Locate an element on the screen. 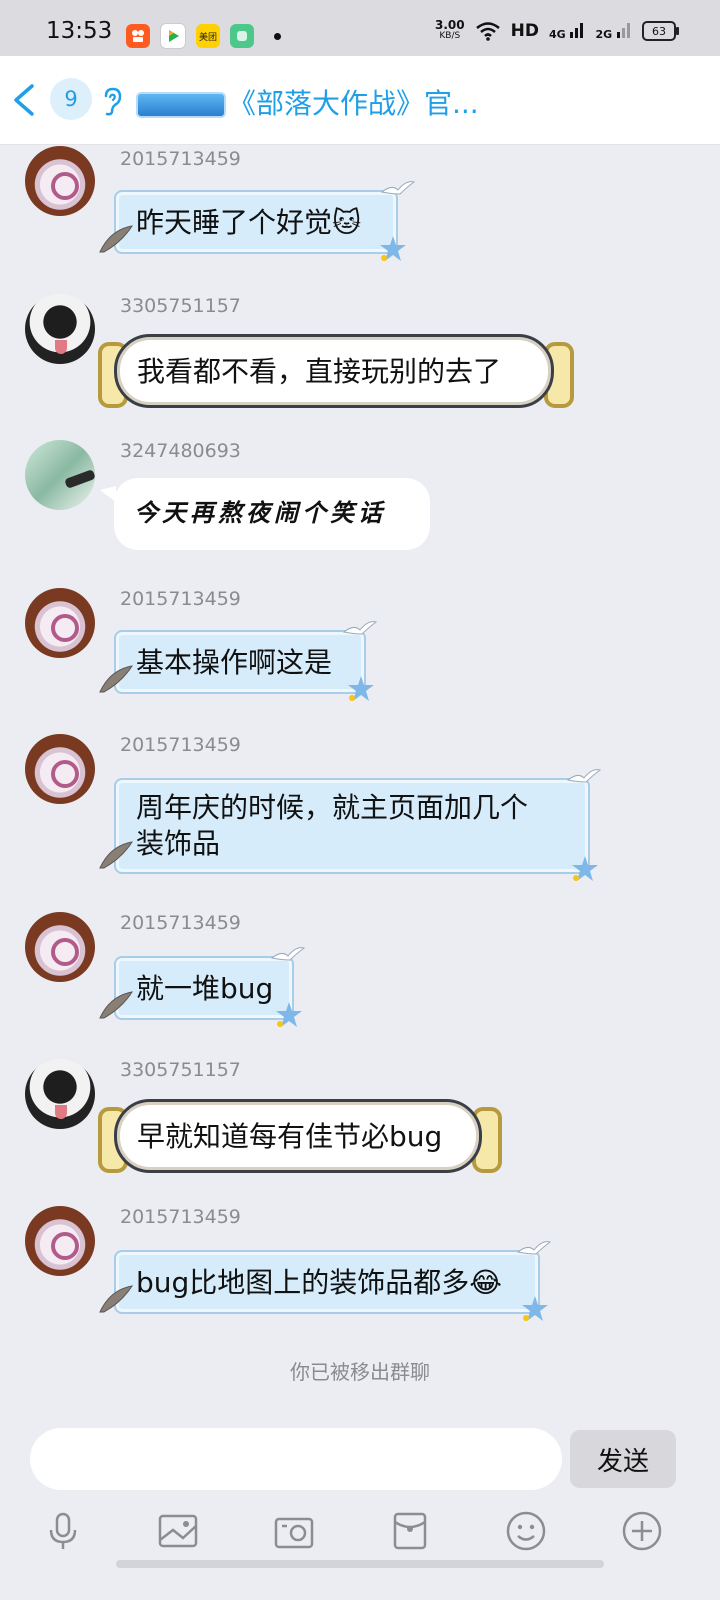 The width and height of the screenshot is (720, 1600). meituan-icon: 美团 is located at coordinates (208, 36).